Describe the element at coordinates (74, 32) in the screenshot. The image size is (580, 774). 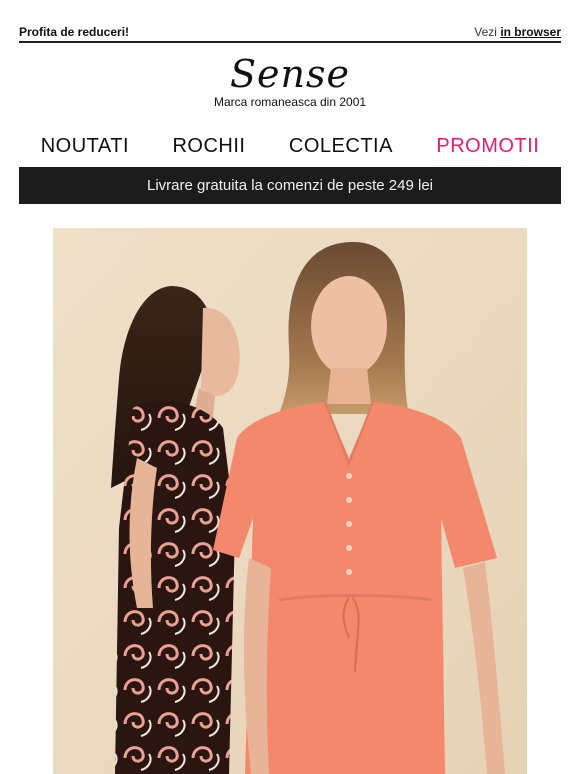
I see `promo-preheader-text: Profita de reduceri!` at that location.